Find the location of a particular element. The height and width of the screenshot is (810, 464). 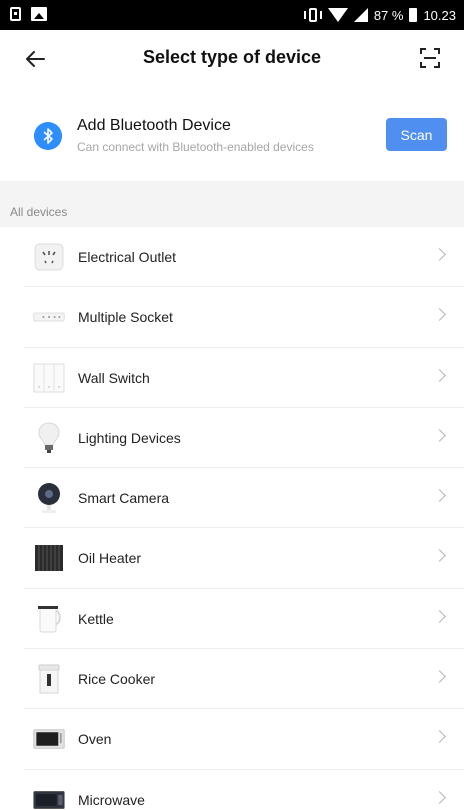

section-header: All devices is located at coordinates (232, 204).